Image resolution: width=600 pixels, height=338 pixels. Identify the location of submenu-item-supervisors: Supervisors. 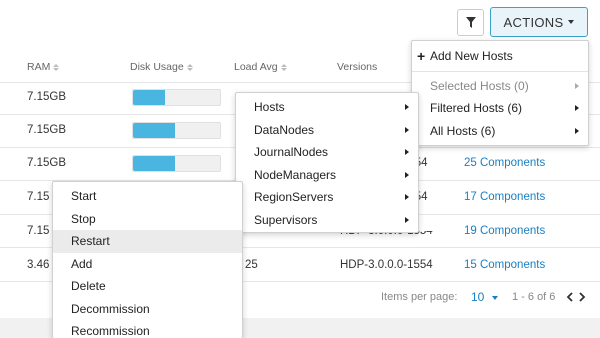
(327, 220).